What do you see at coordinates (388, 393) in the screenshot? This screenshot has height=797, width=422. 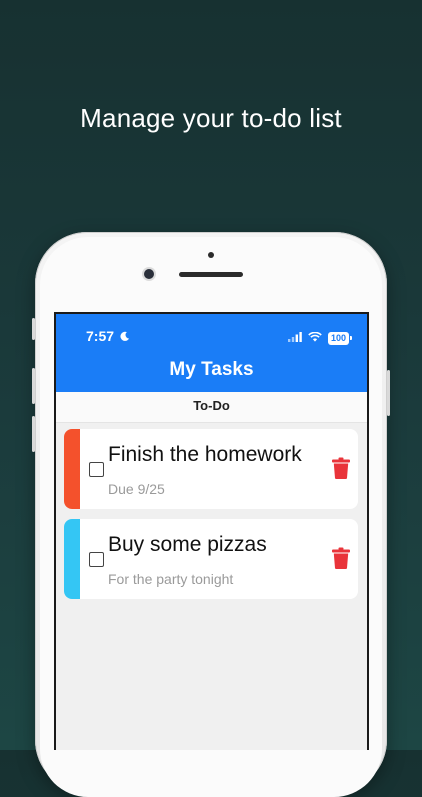 I see `phone-power-button` at bounding box center [388, 393].